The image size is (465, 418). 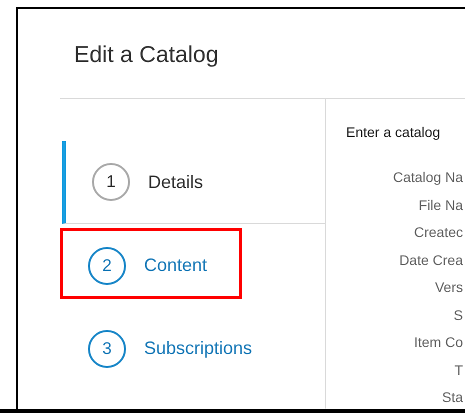 I want to click on field-label: T, so click(x=458, y=370).